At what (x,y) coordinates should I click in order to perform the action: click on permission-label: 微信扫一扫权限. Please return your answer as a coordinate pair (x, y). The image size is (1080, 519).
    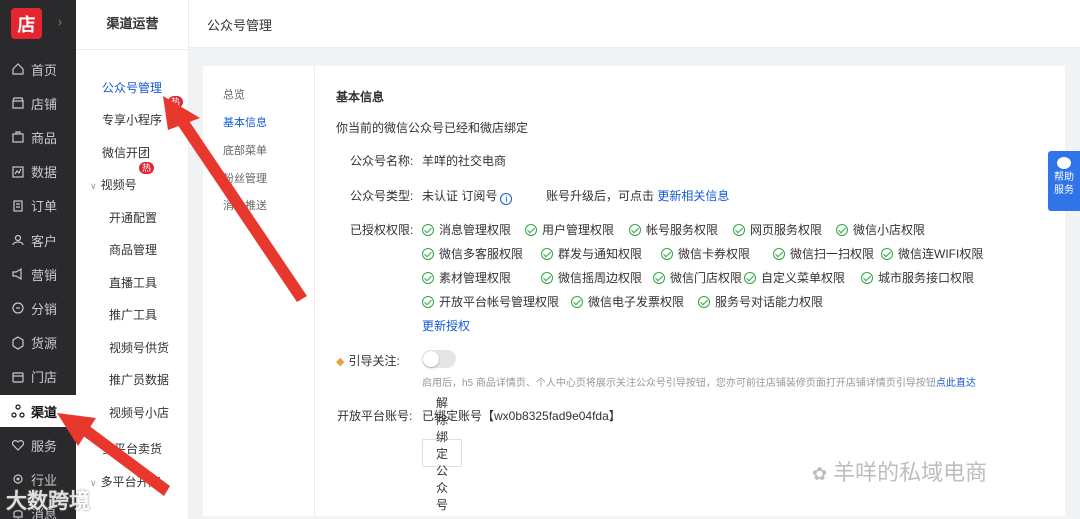
    Looking at the image, I should click on (832, 254).